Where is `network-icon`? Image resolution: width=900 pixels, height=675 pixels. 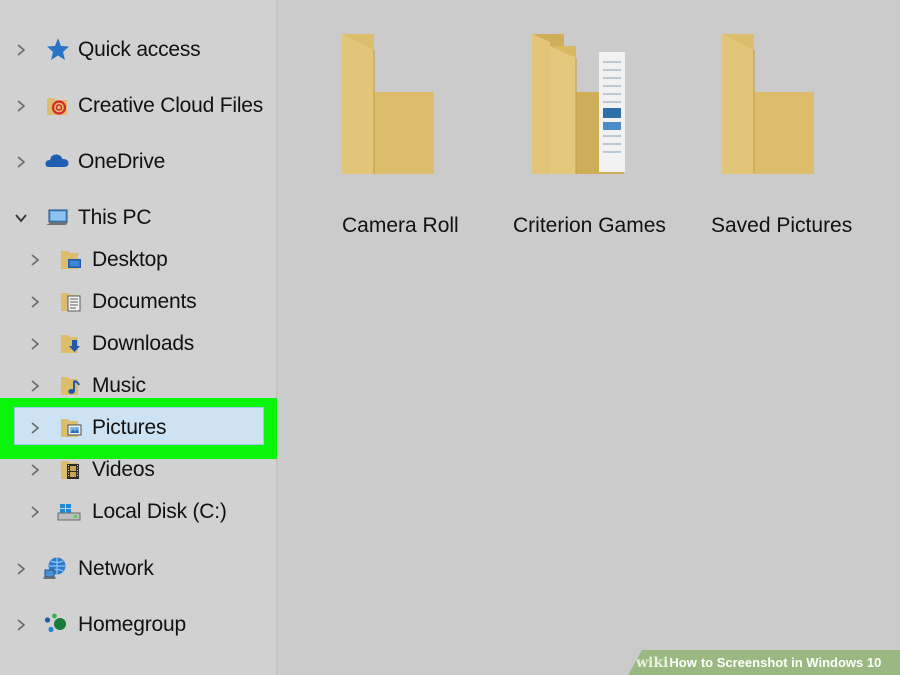
network-icon is located at coordinates (56, 568).